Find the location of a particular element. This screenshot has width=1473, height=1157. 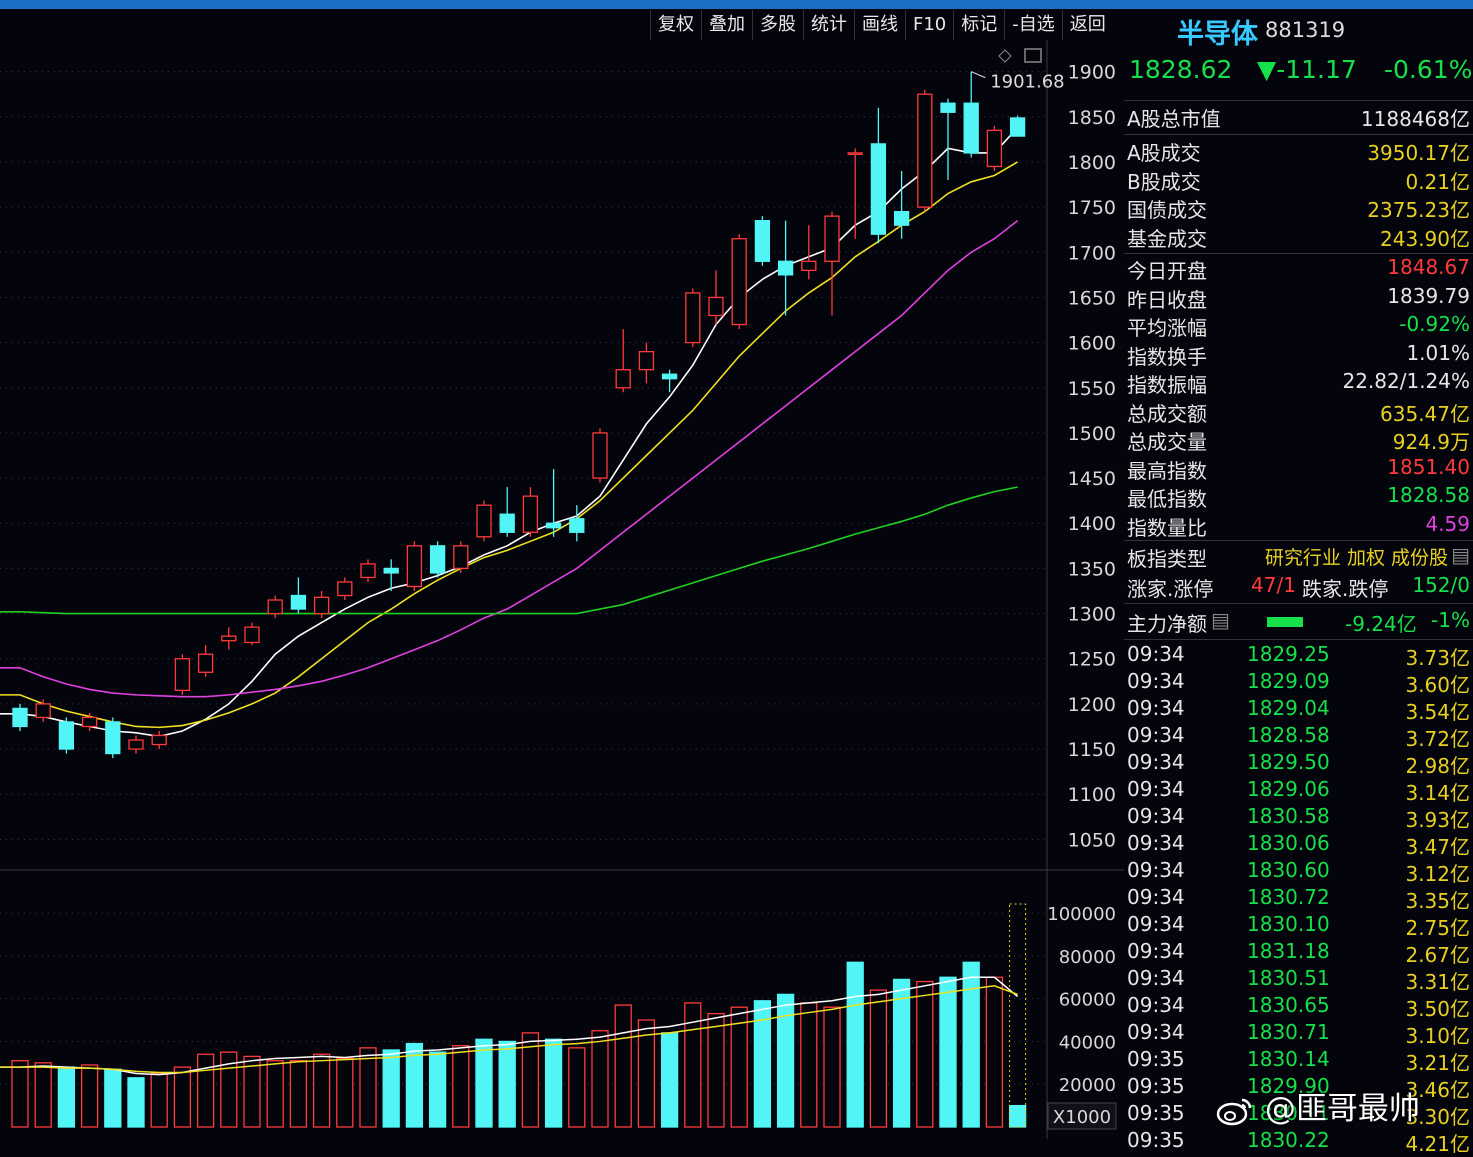

tick-row: 09:34 1829.50 2.98亿 is located at coordinates (1298, 764).